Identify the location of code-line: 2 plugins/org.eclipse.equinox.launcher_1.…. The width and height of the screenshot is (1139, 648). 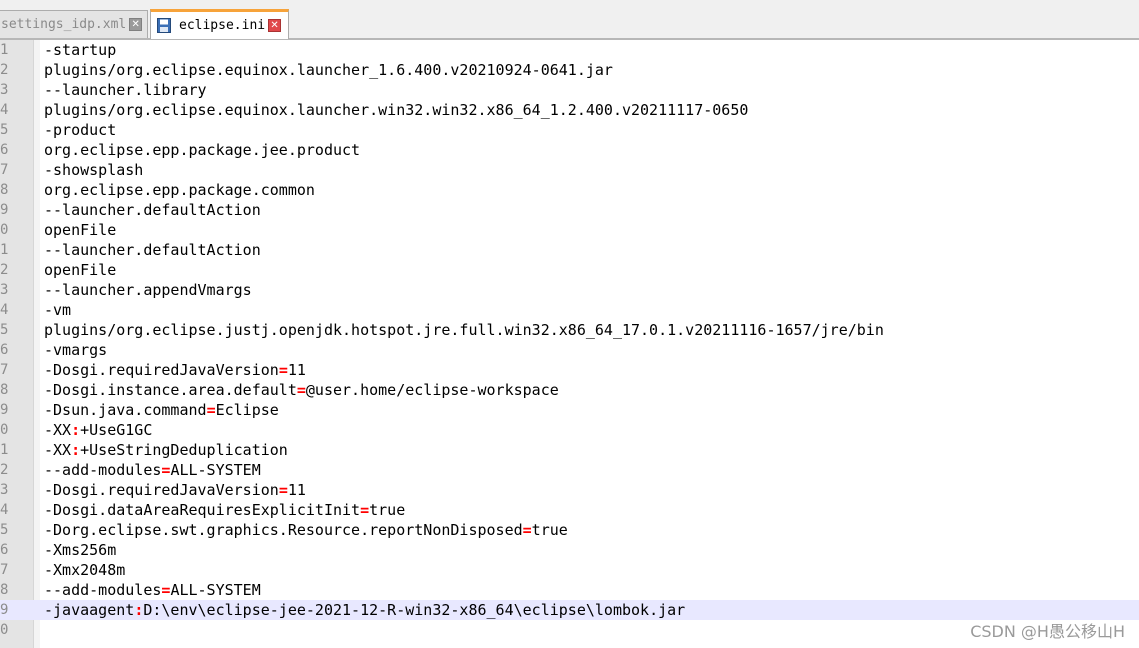
(569, 70).